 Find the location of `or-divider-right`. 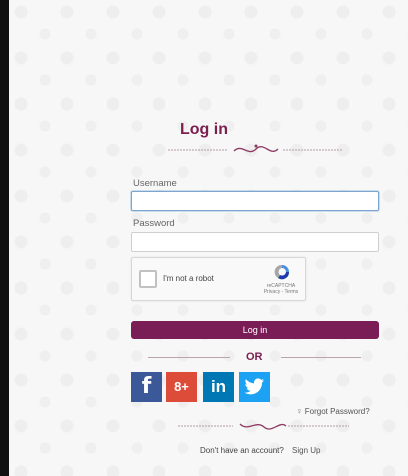

or-divider-right is located at coordinates (321, 357).